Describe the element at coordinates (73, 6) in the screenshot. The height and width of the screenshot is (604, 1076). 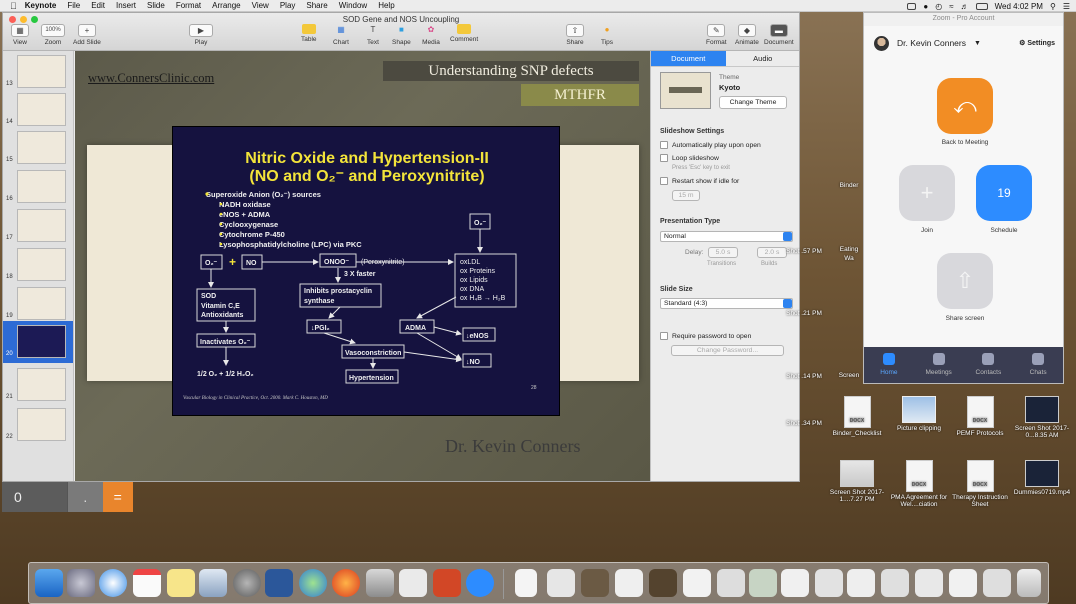
I see `menu-file: File` at that location.